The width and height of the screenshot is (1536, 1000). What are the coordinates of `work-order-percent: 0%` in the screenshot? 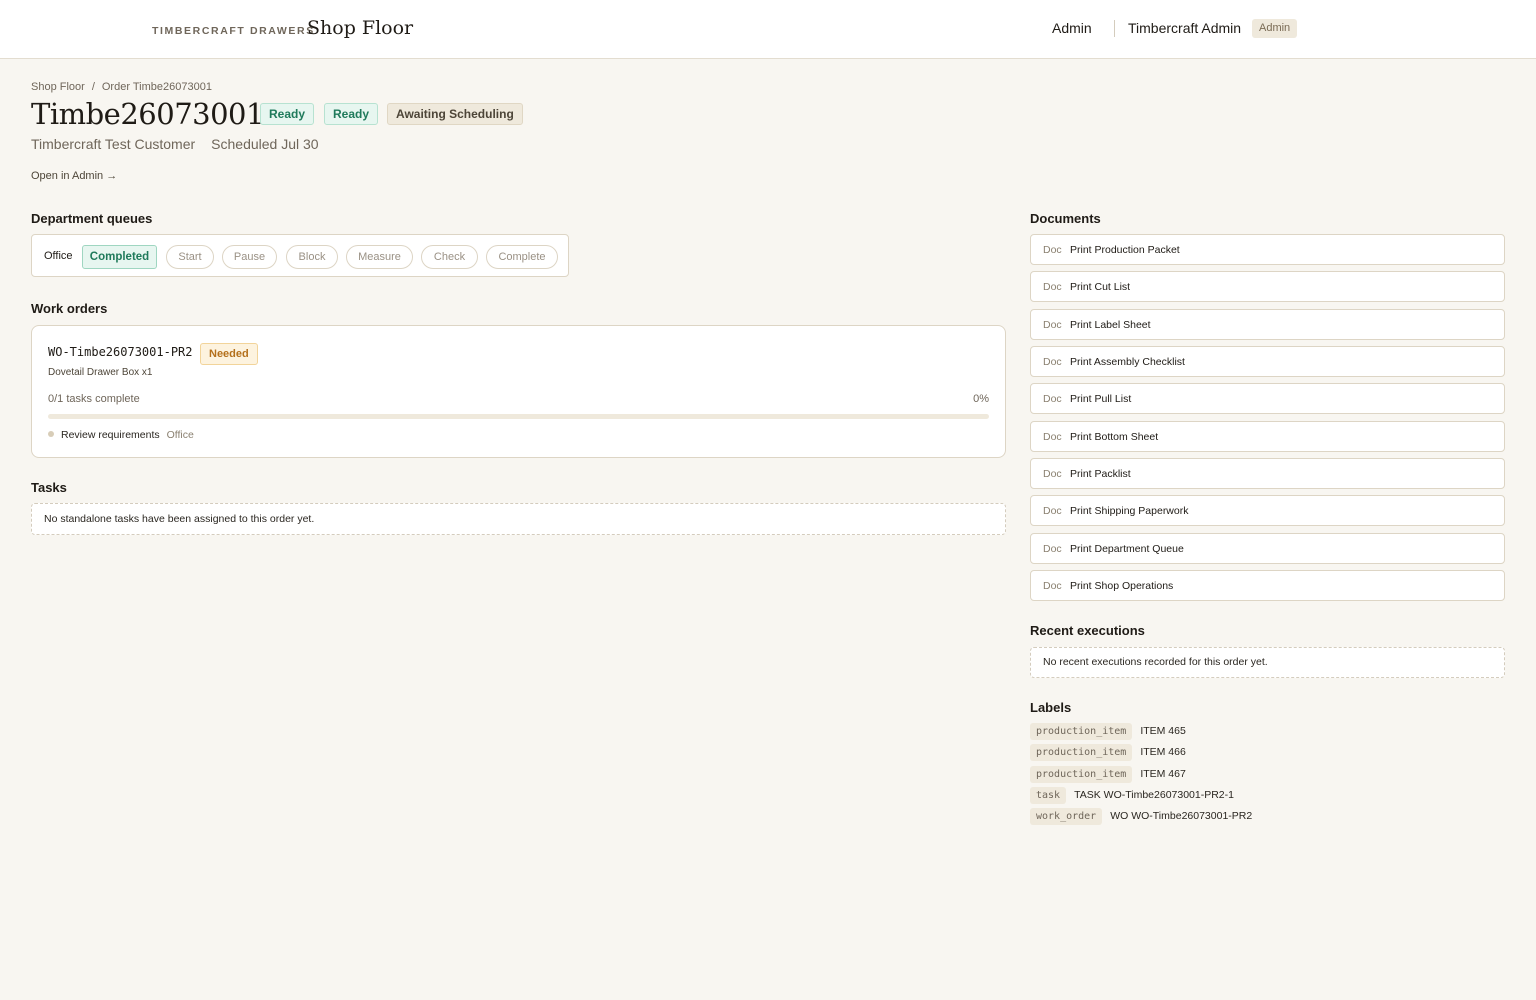 It's located at (981, 399).